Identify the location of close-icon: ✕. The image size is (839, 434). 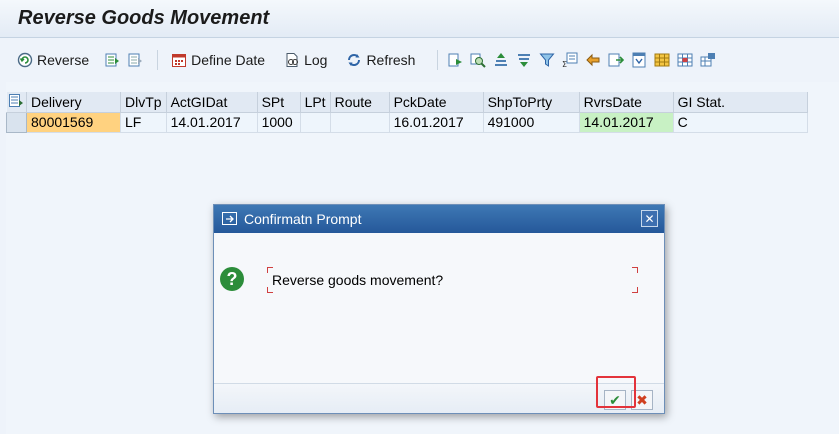
(649, 218).